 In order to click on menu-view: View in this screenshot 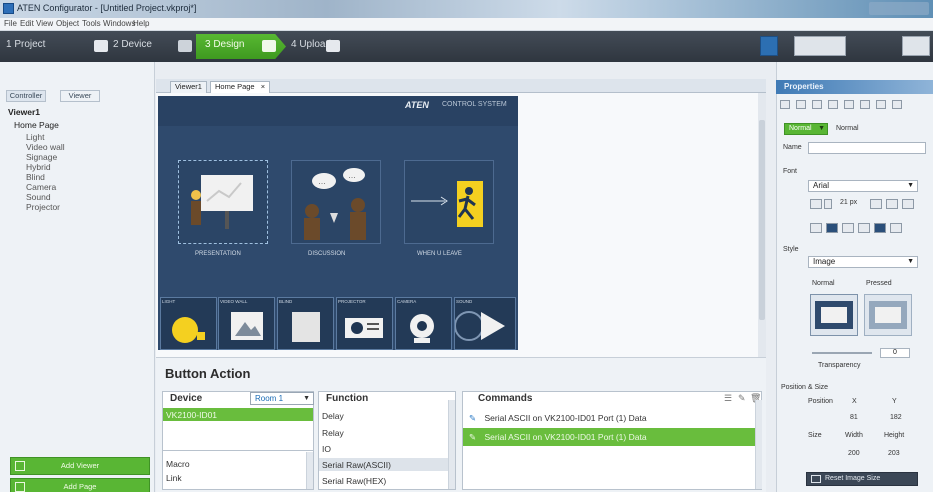, I will do `click(44, 23)`.